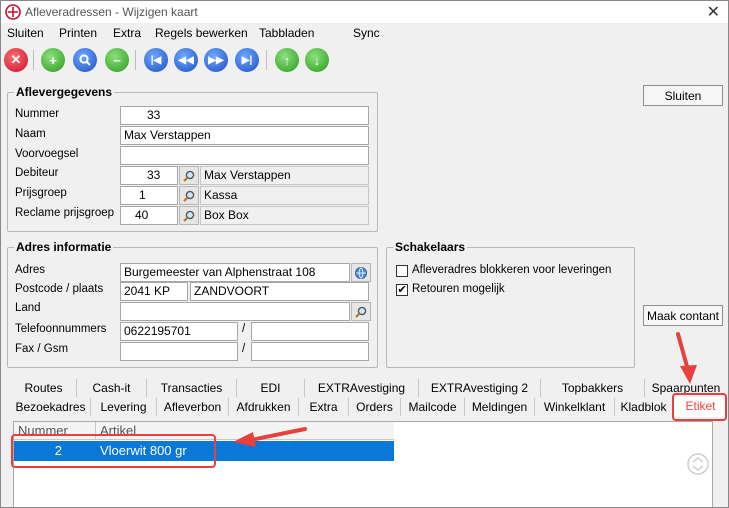 This screenshot has height=508, width=729. I want to click on menu-printen: Printen, so click(78, 33).